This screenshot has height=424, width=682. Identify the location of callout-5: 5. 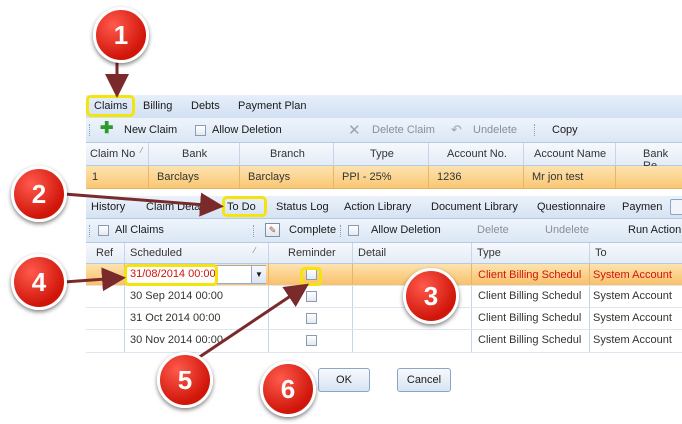
(185, 380).